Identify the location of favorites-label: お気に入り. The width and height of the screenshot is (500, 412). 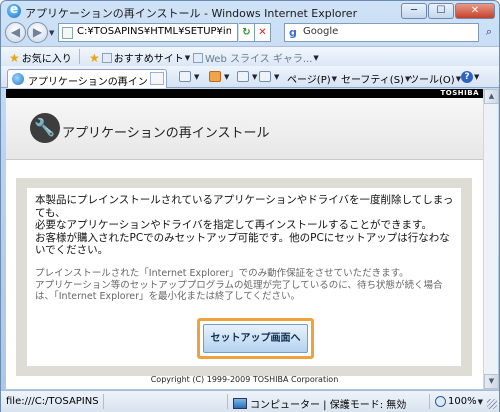
(46, 59).